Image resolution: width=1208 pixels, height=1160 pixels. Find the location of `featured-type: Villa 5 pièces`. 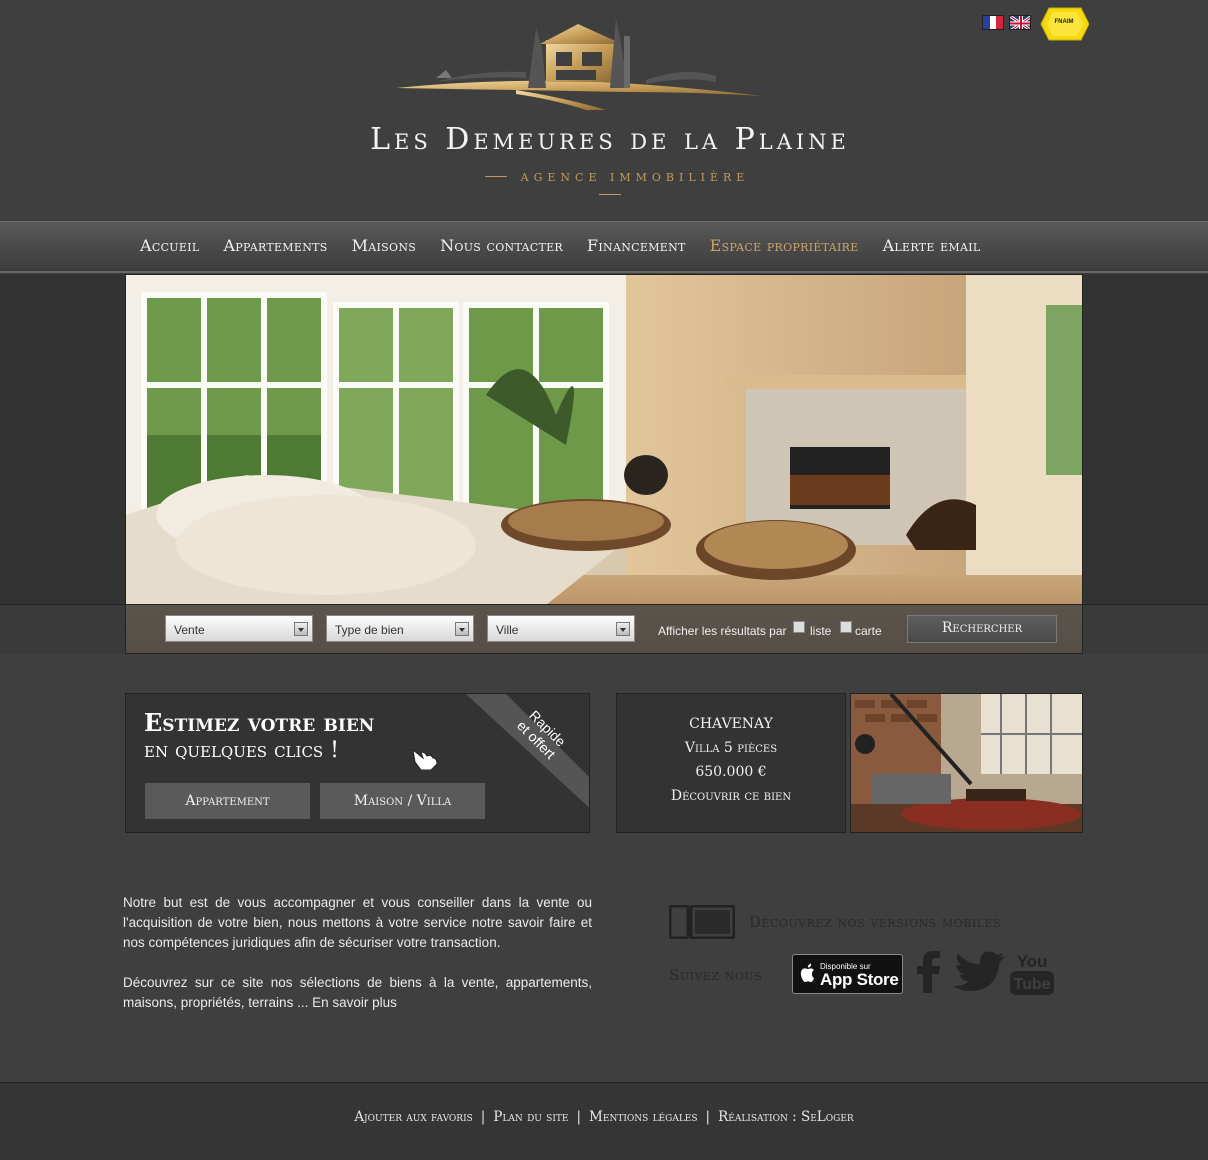

featured-type: Villa 5 pièces is located at coordinates (731, 748).